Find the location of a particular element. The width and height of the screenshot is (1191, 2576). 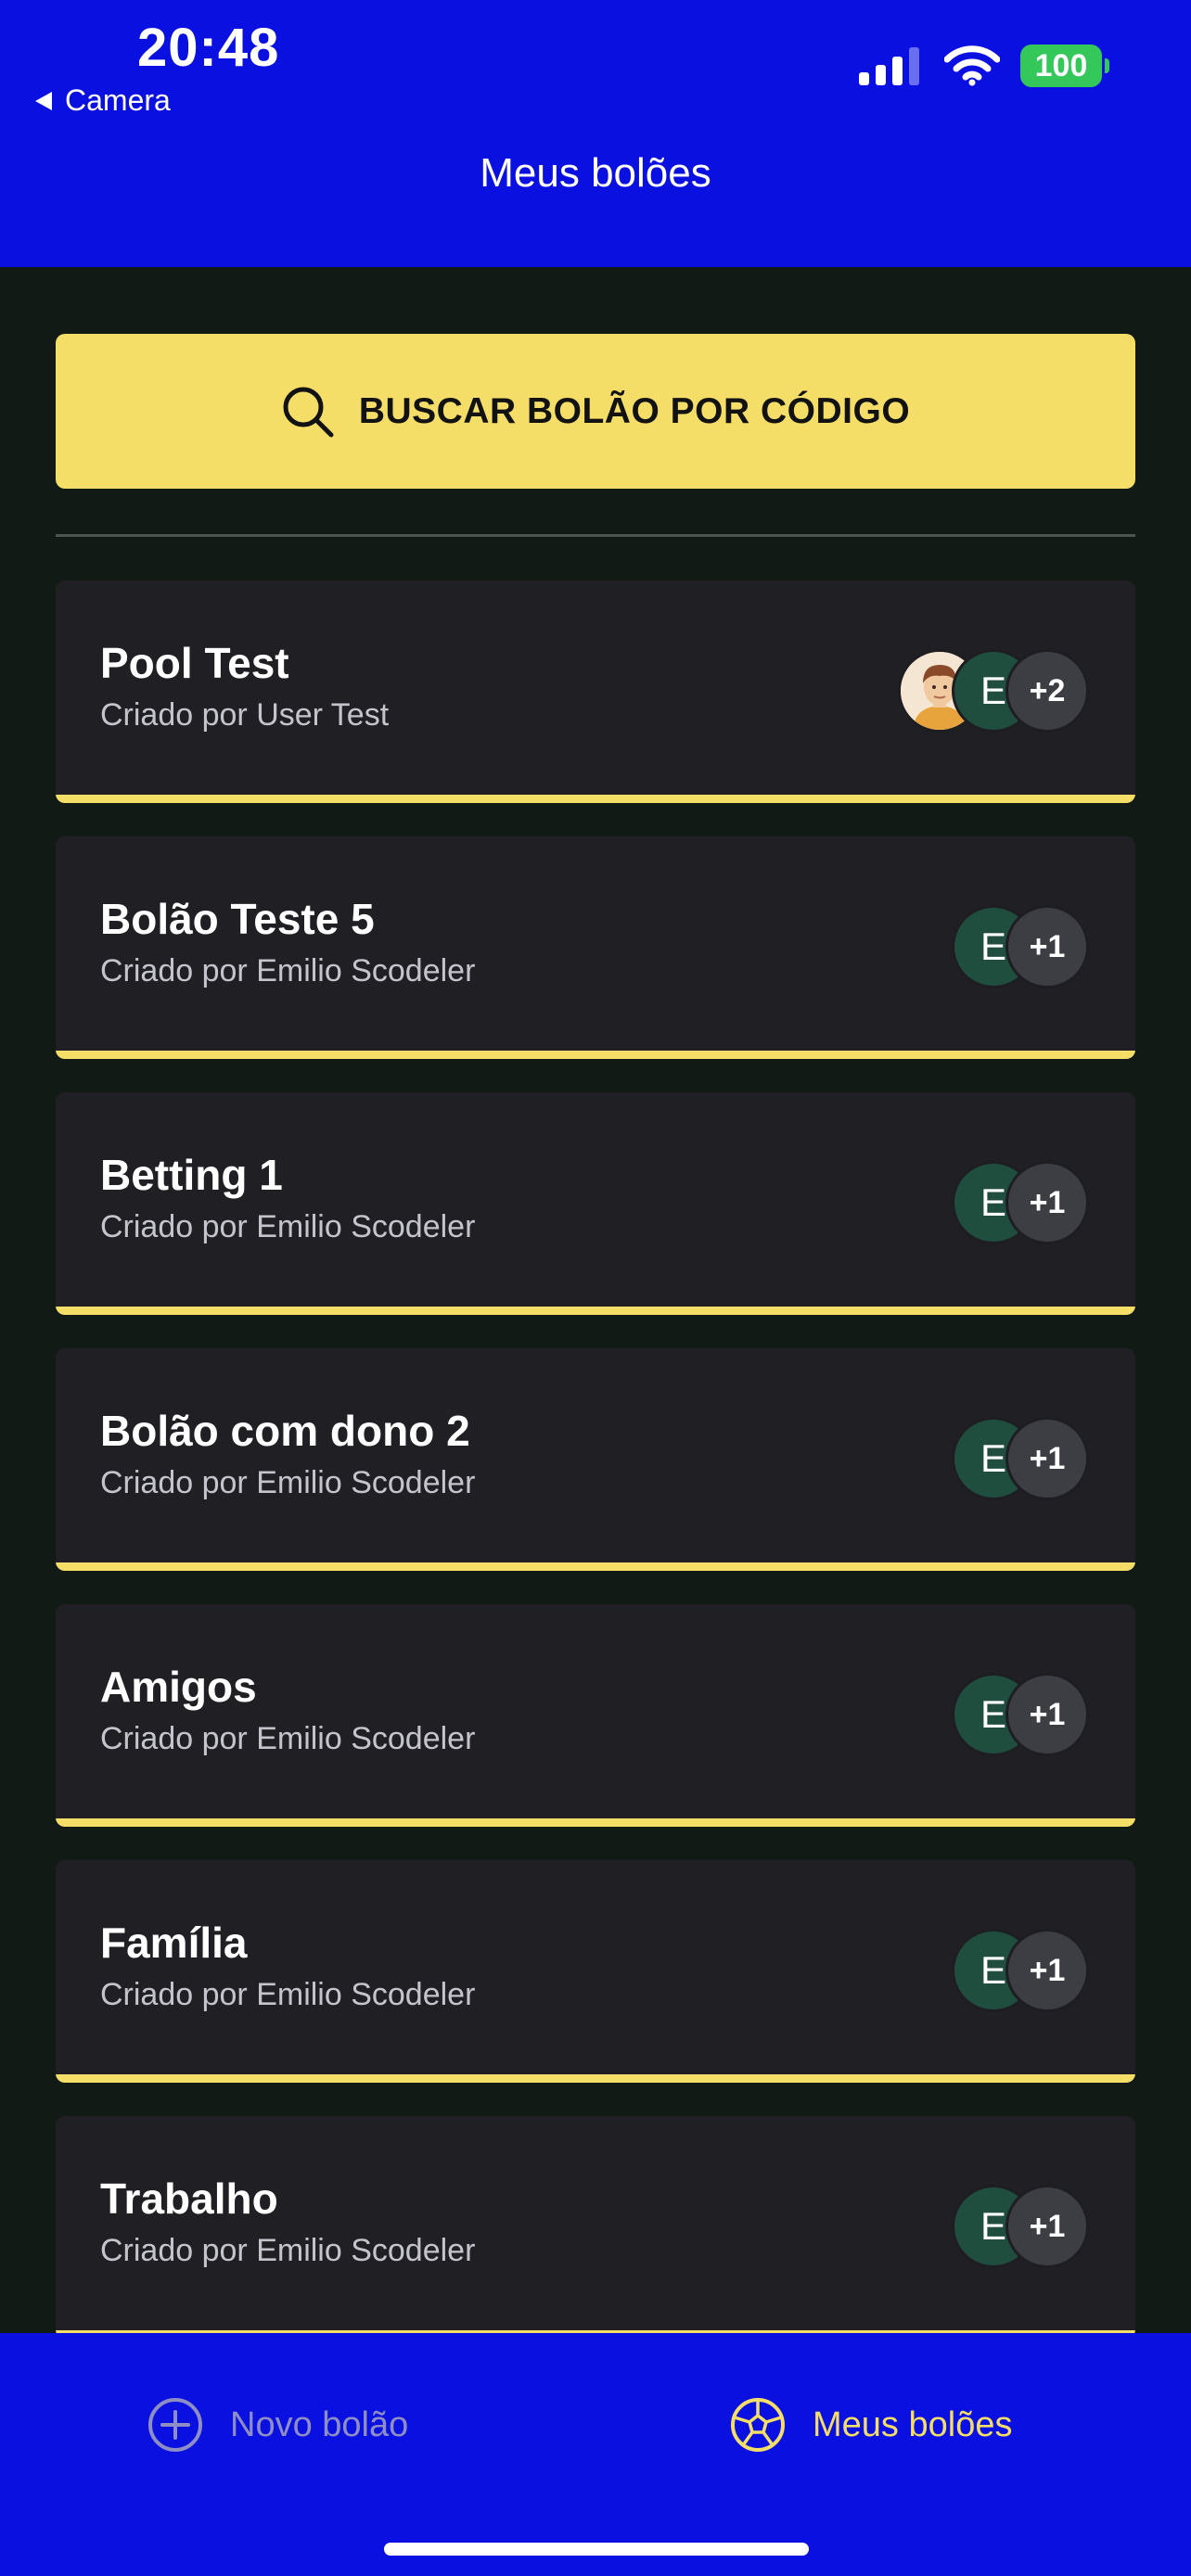

search-pool-by-code-button: BUSCAR BOLÃO POR CÓDIGO is located at coordinates (595, 411).